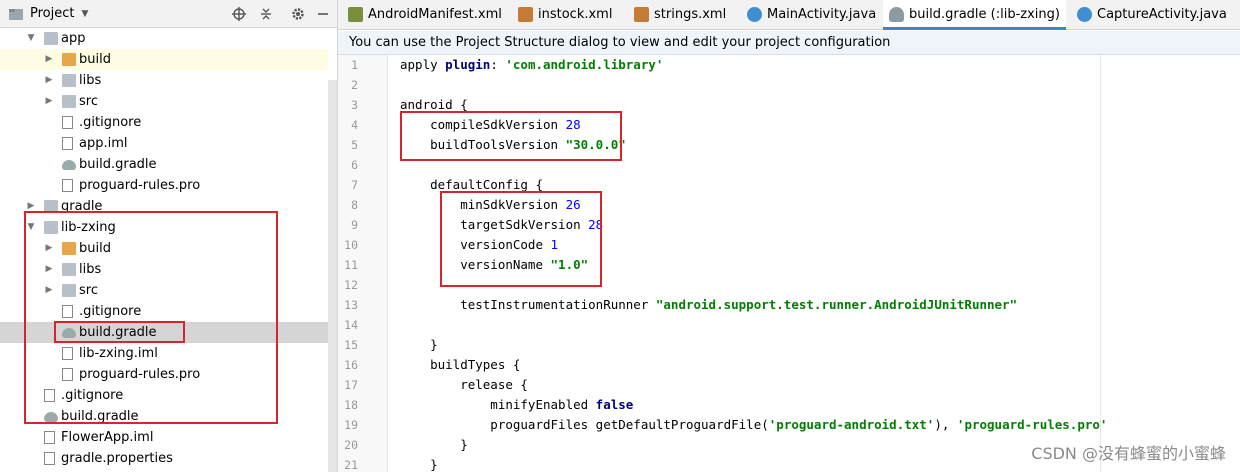  Describe the element at coordinates (584, 424) in the screenshot. I see `code-token: proguardFiles getDefaultProguardFile(` at that location.